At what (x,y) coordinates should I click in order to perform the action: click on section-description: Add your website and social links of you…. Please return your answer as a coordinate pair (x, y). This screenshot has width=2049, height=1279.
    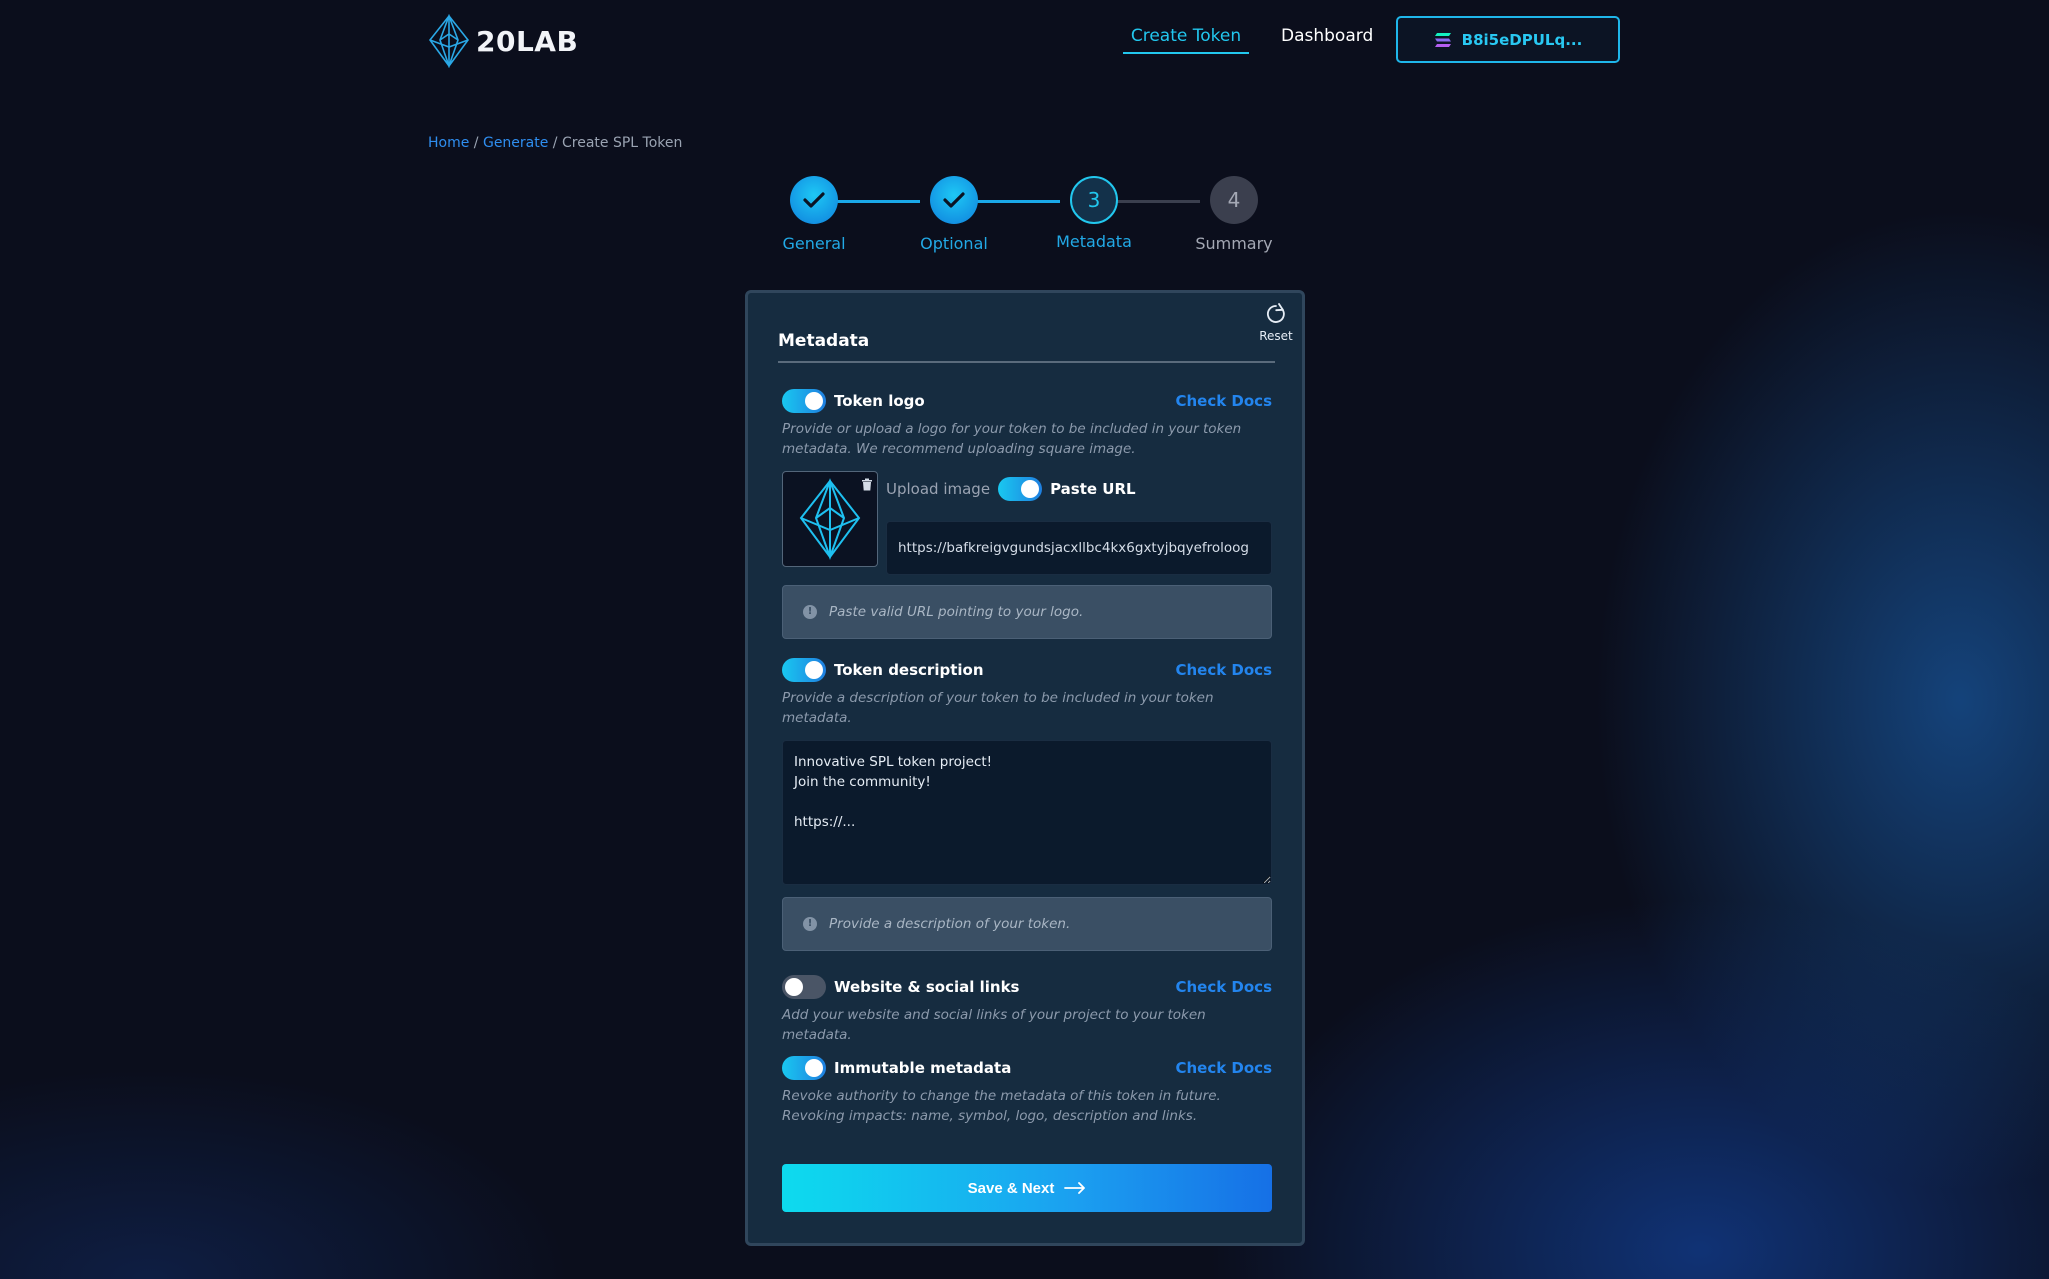
    Looking at the image, I should click on (994, 1025).